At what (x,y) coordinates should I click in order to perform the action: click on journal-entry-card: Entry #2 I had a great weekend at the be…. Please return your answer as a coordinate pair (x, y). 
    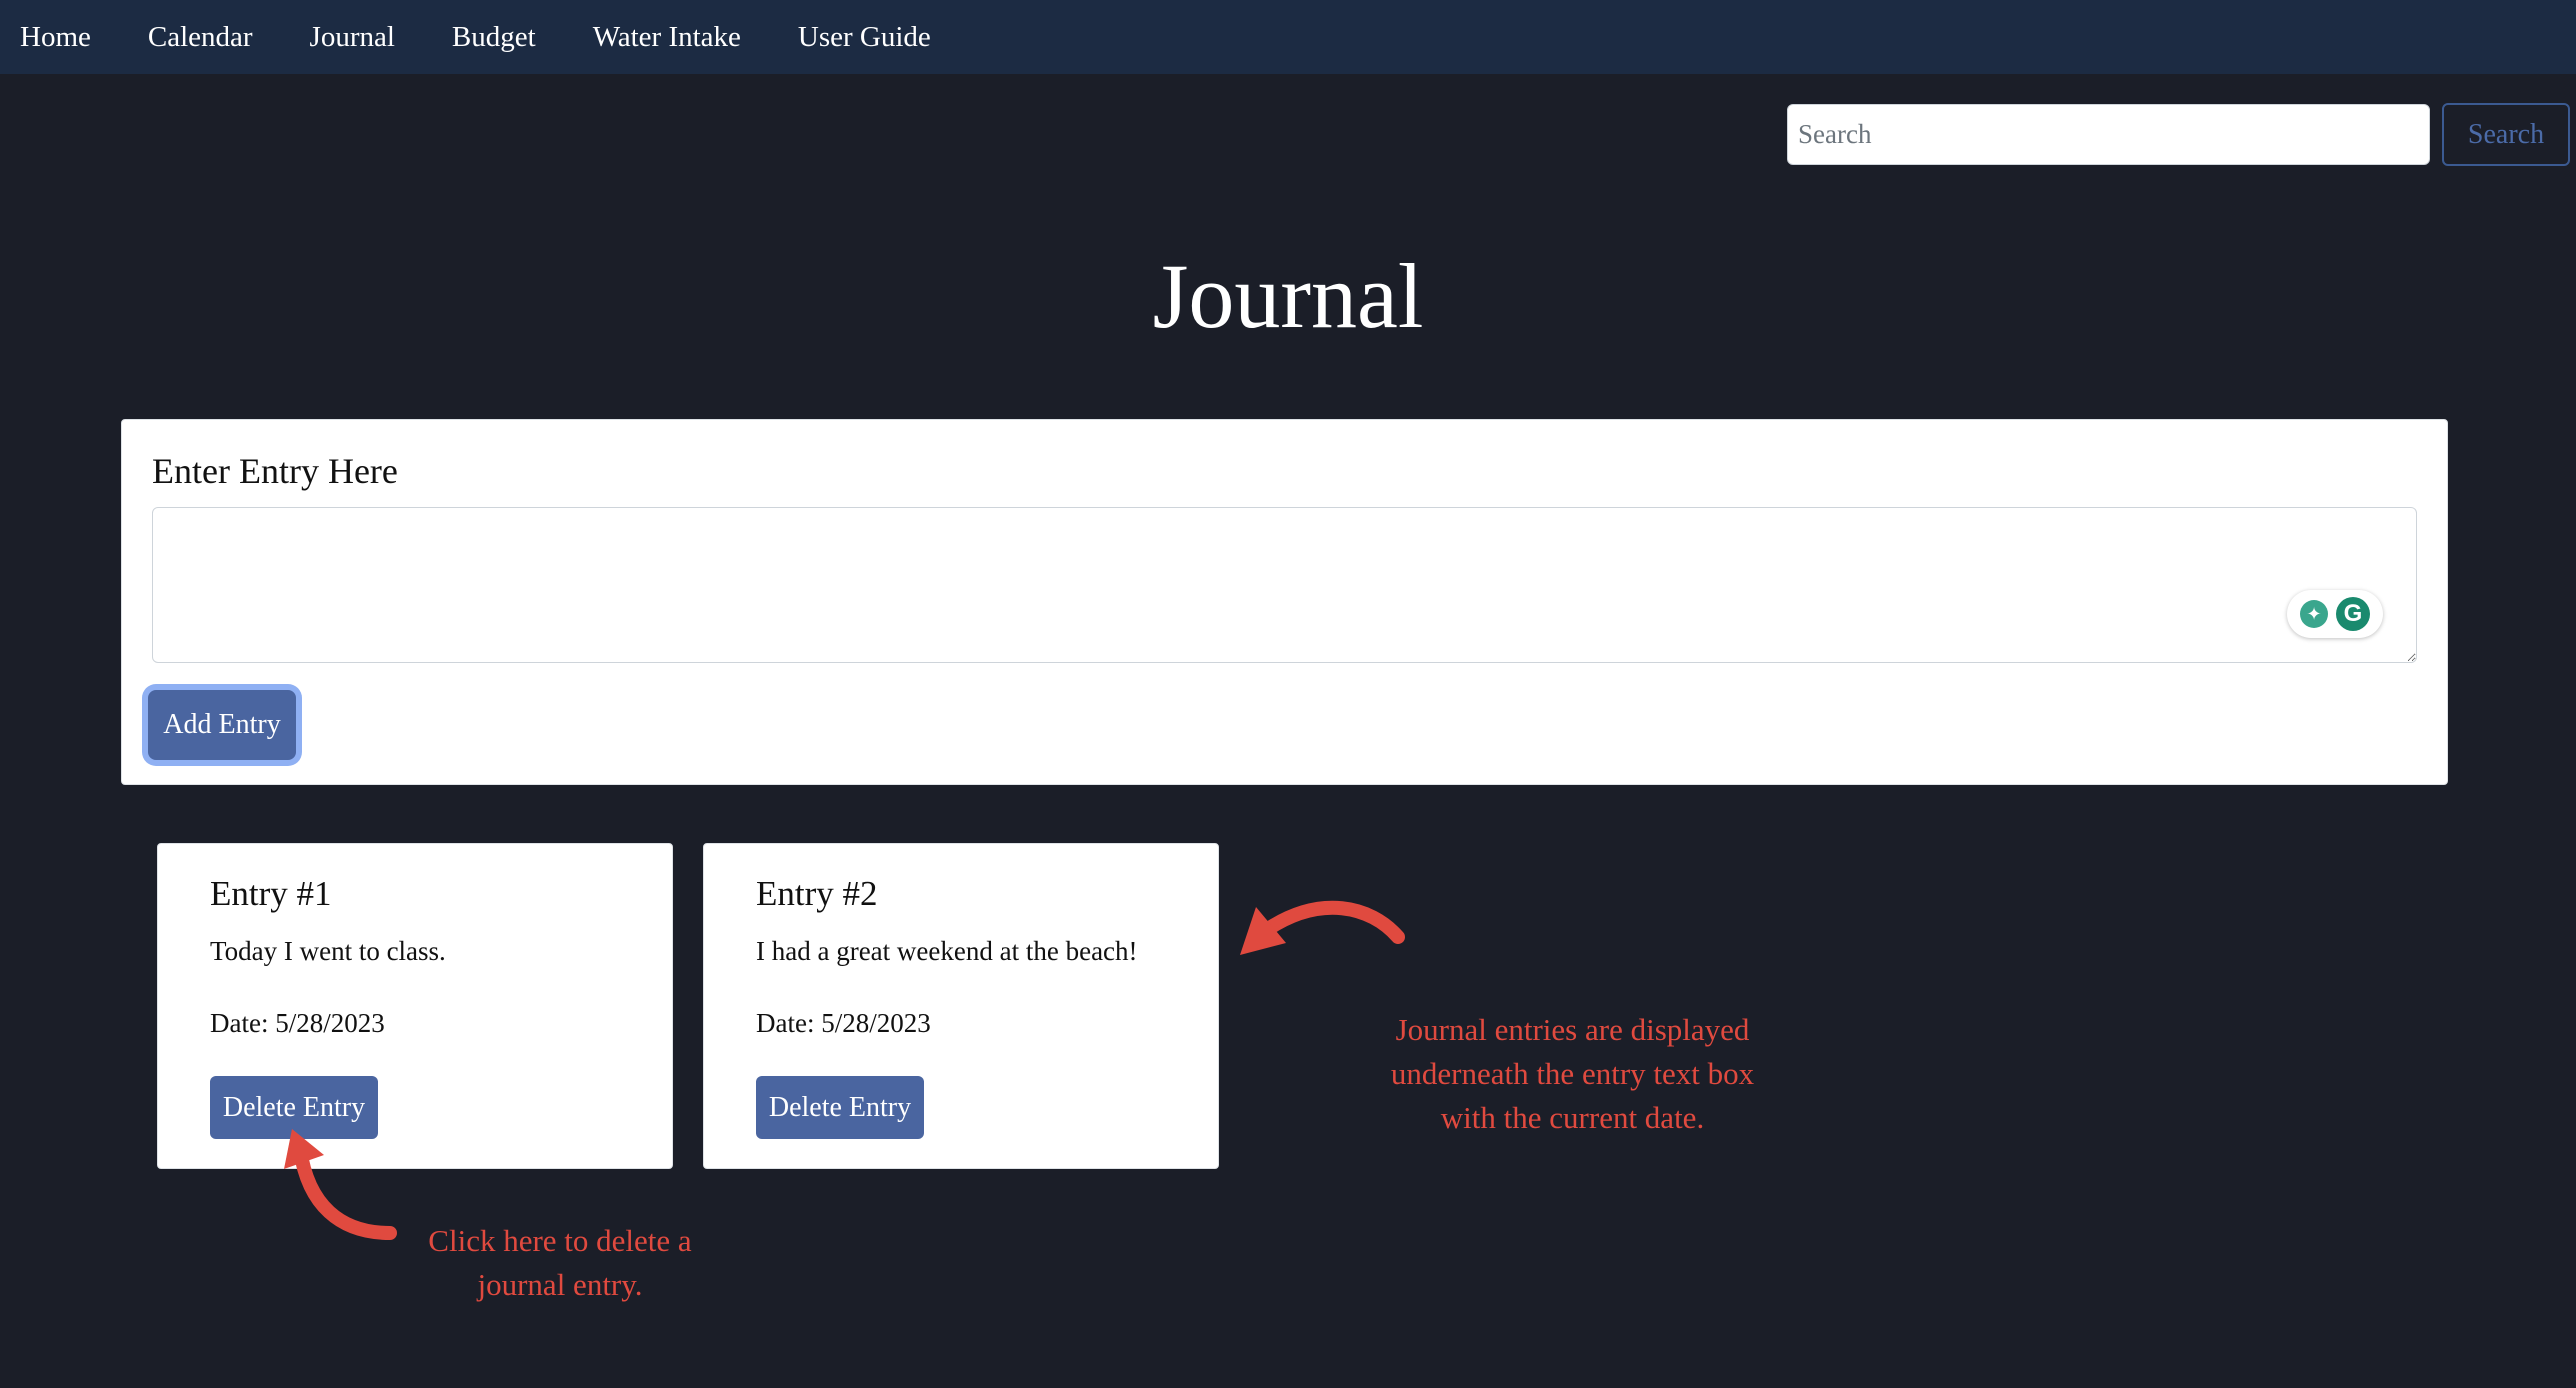
    Looking at the image, I should click on (961, 1006).